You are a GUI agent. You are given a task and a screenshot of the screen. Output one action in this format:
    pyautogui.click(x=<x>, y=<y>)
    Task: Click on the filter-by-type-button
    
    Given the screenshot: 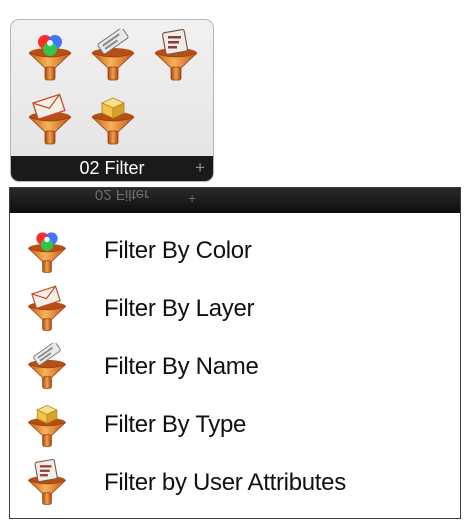 What is the action you would take?
    pyautogui.click(x=113, y=120)
    